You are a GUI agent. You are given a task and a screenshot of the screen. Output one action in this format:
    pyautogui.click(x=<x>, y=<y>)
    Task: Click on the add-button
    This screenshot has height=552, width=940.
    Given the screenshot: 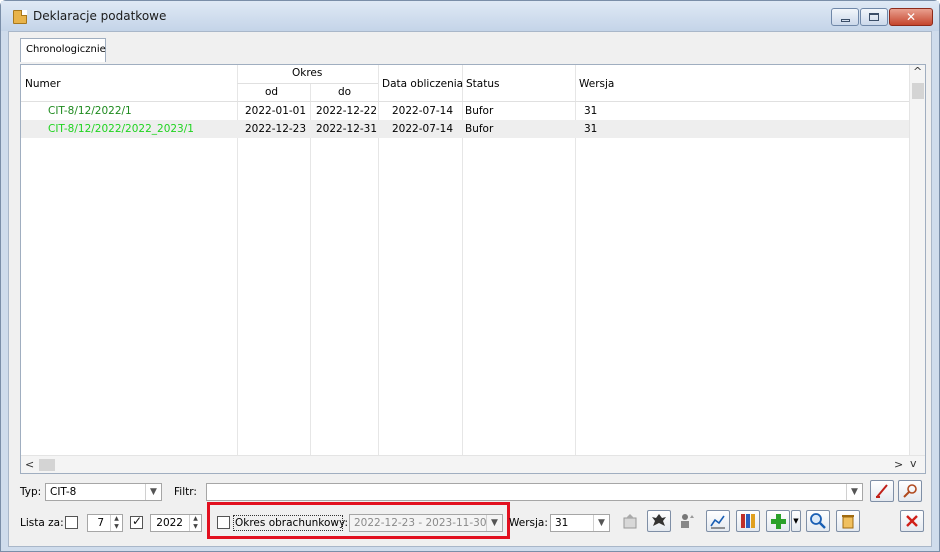 What is the action you would take?
    pyautogui.click(x=778, y=521)
    